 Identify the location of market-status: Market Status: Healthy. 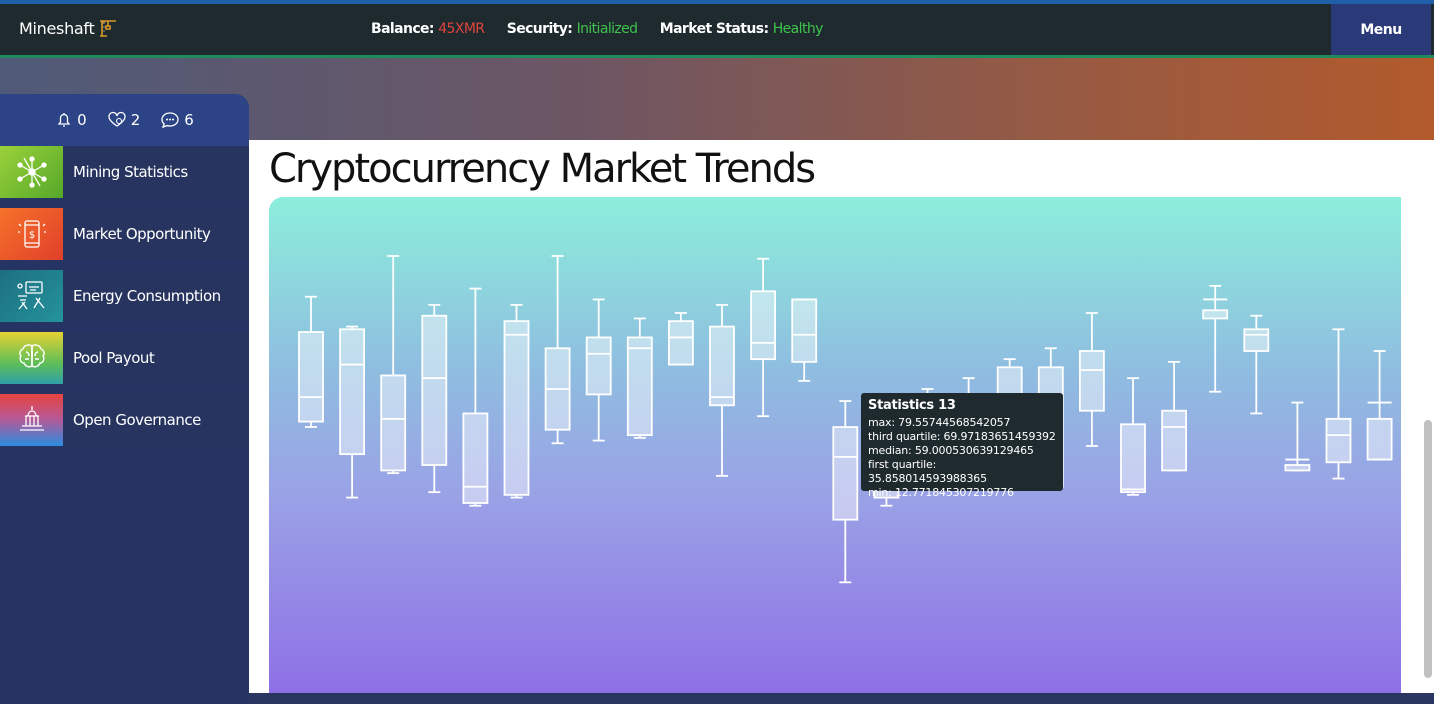
(741, 29).